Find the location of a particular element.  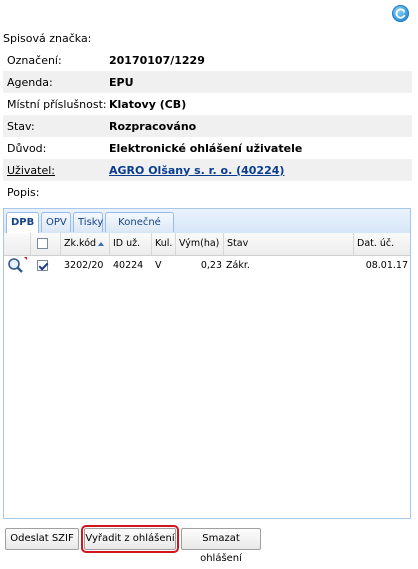

header-zk-kod-label: Zk.kód is located at coordinates (80, 243).